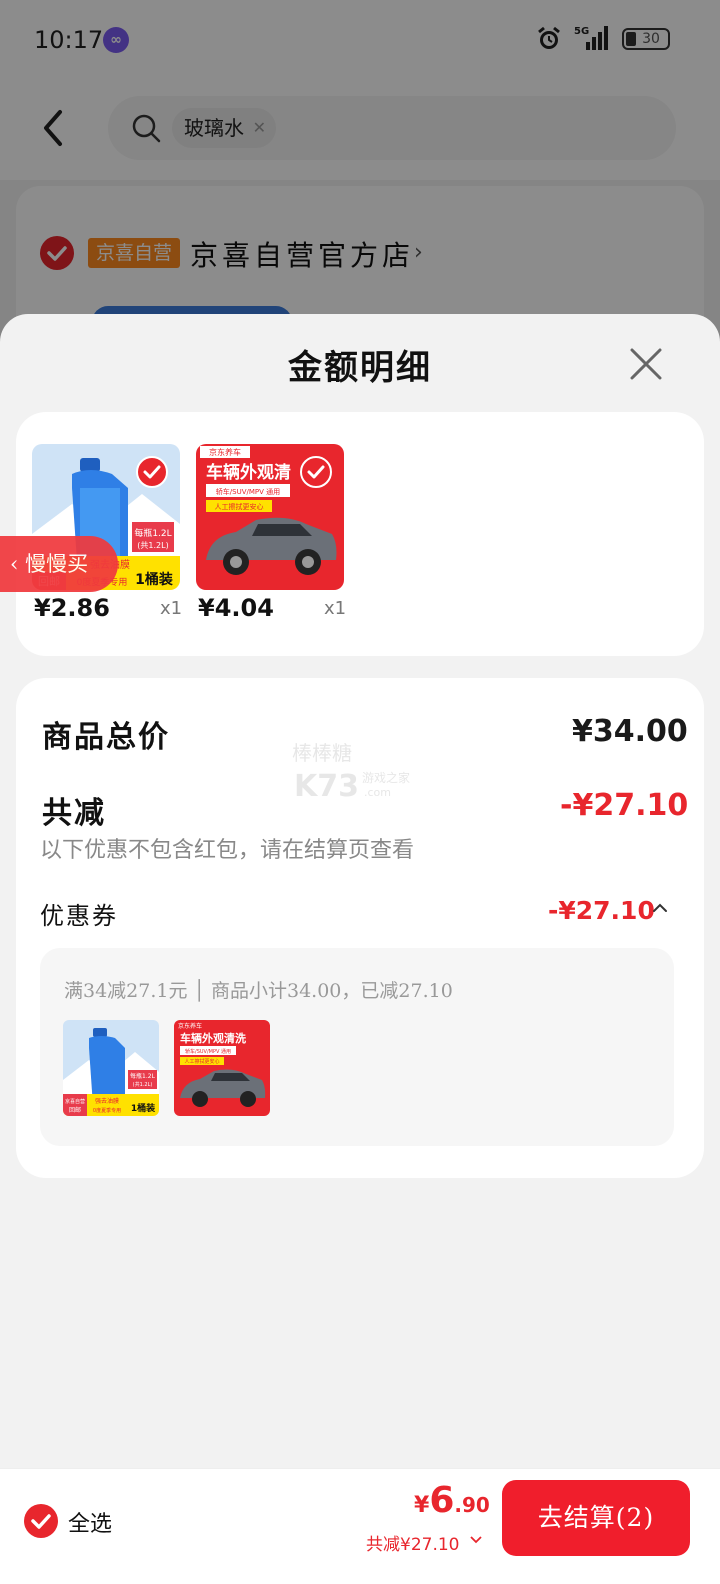 Image resolution: width=720 pixels, height=1584 pixels. I want to click on car-wash-image: 京东养车 车辆外观清洗 轿车/SUV/MPV 通用 人工擦拭更安心, so click(222, 1068).